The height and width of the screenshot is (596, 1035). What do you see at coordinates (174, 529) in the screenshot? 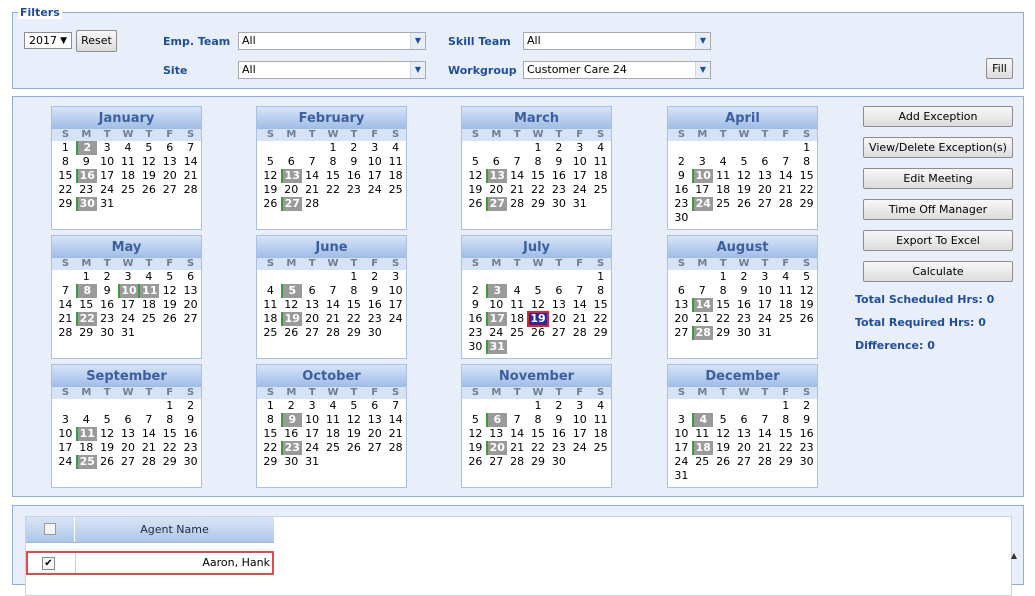
I see `agent-name-header: Agent Name` at bounding box center [174, 529].